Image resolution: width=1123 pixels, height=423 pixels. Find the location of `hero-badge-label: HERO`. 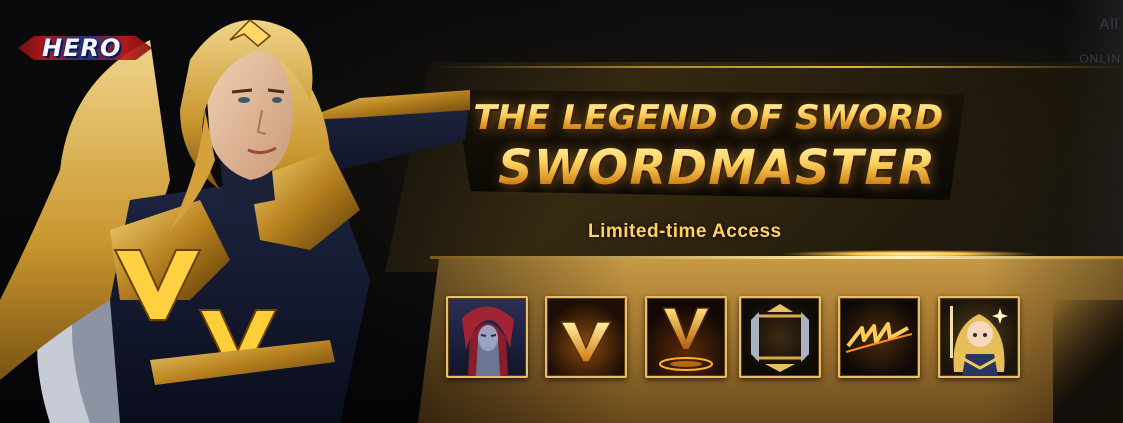

hero-badge-label: HERO is located at coordinates (82, 48).